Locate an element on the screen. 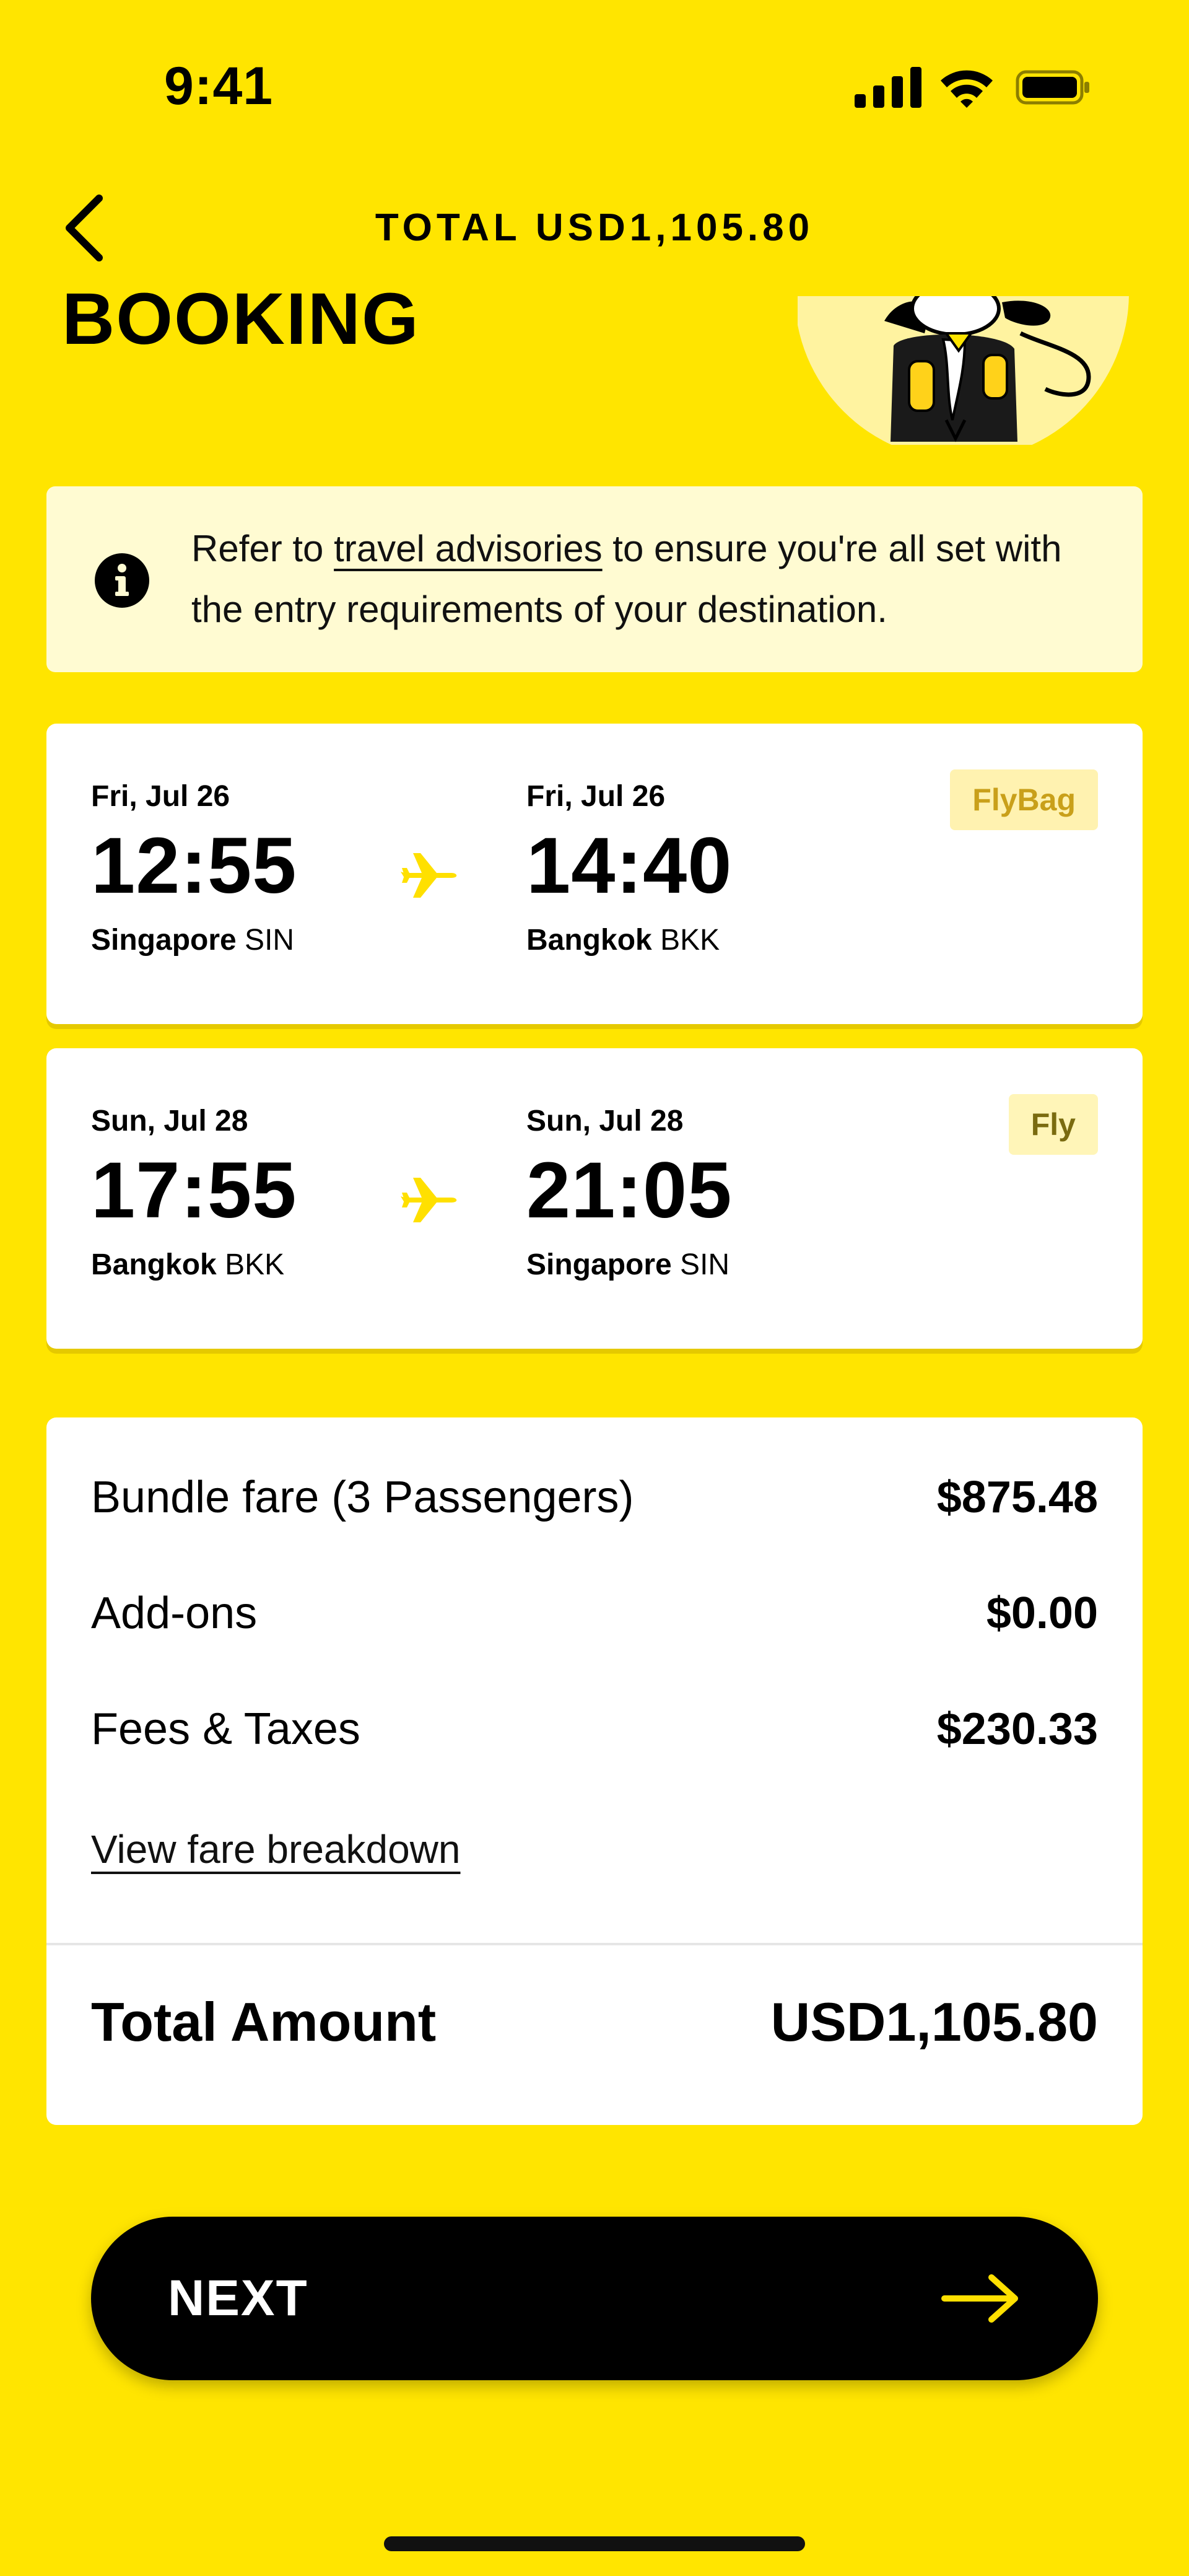  arrival-date: Sun, Jul 28 is located at coordinates (605, 1121).